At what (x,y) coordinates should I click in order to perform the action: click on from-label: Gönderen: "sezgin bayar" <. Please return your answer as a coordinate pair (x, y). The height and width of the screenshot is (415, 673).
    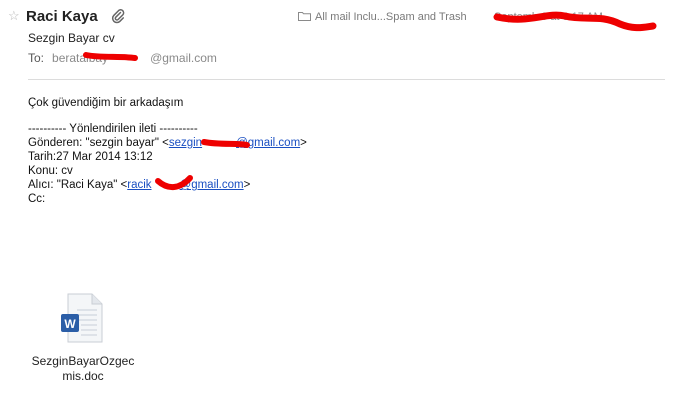
    Looking at the image, I should click on (98, 143).